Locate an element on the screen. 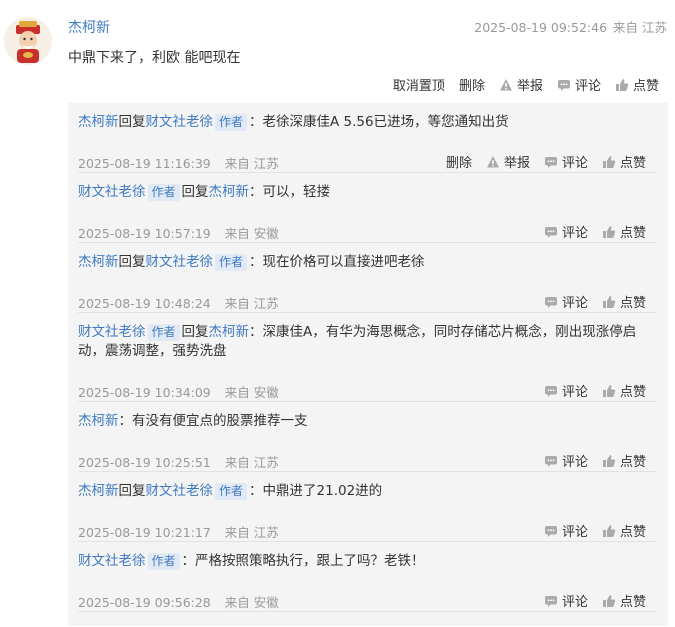 This screenshot has width=675, height=627. warning-icon is located at coordinates (492, 161).